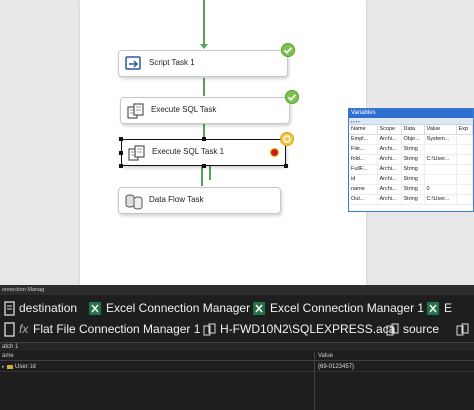 This screenshot has width=474, height=410. I want to click on column-header: Value, so click(440, 130).